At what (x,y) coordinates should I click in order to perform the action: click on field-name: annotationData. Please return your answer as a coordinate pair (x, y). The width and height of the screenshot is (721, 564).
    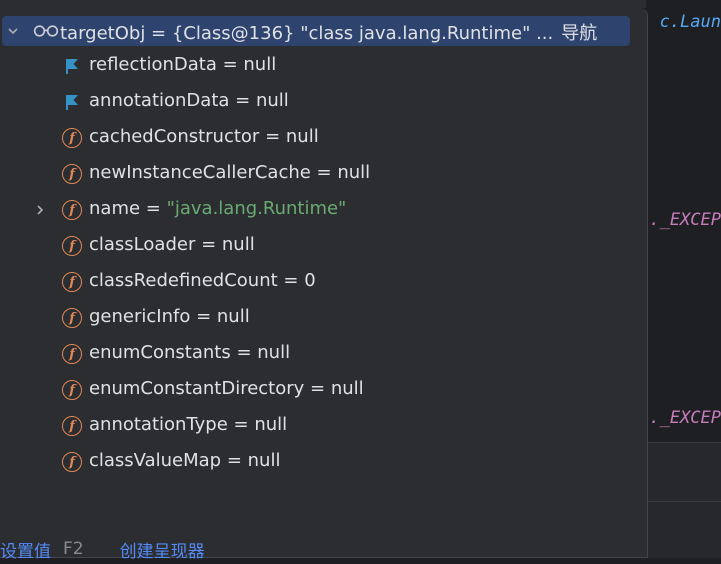
    Looking at the image, I should click on (159, 100).